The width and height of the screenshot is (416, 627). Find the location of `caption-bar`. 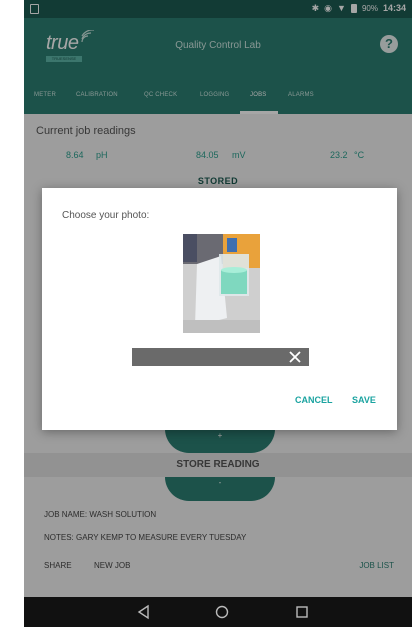

caption-bar is located at coordinates (220, 357).